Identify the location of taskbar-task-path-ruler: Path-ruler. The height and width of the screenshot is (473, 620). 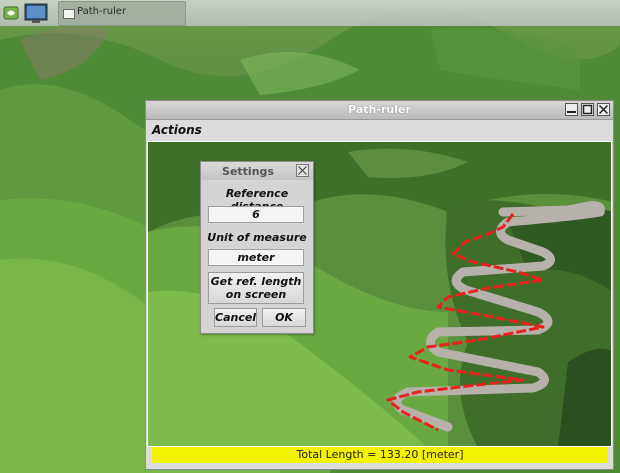
(122, 13).